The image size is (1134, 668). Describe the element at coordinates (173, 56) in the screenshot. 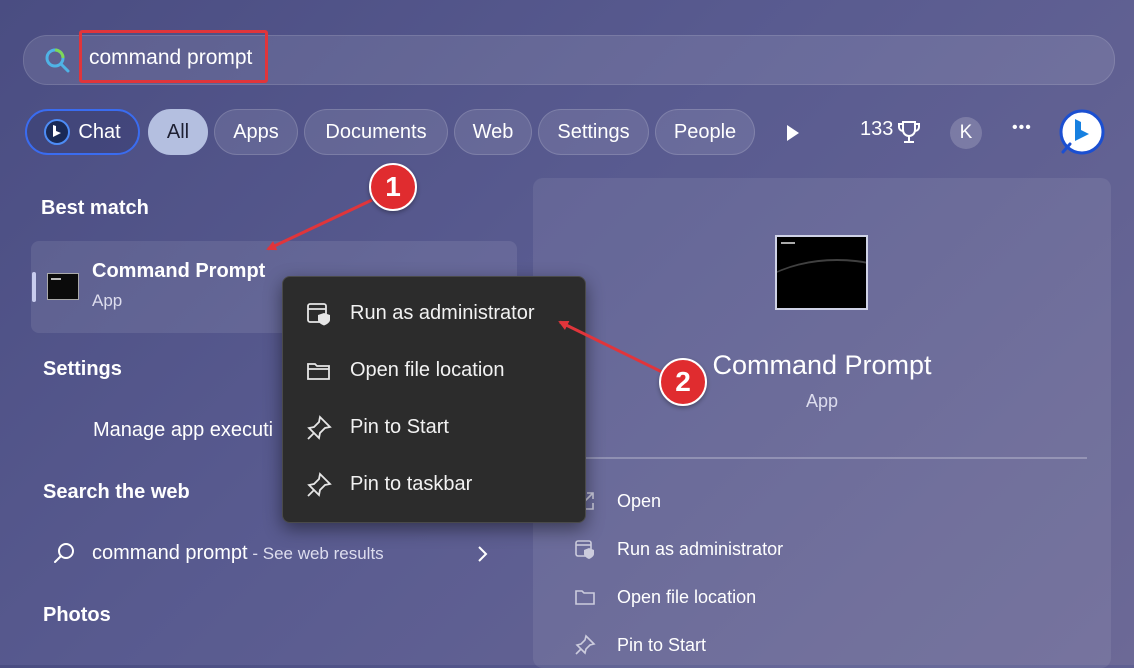

I see `search-highlight-box` at that location.